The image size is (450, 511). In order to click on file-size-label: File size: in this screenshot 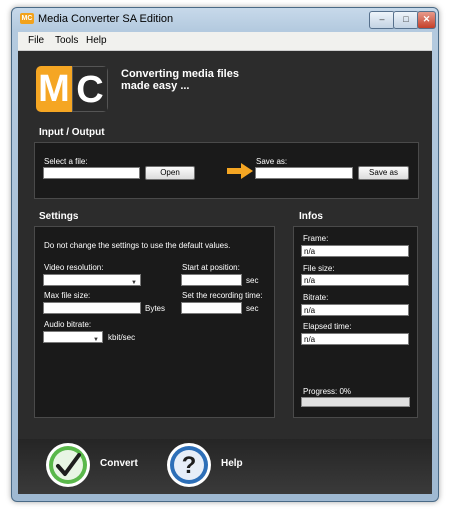, I will do `click(319, 268)`.